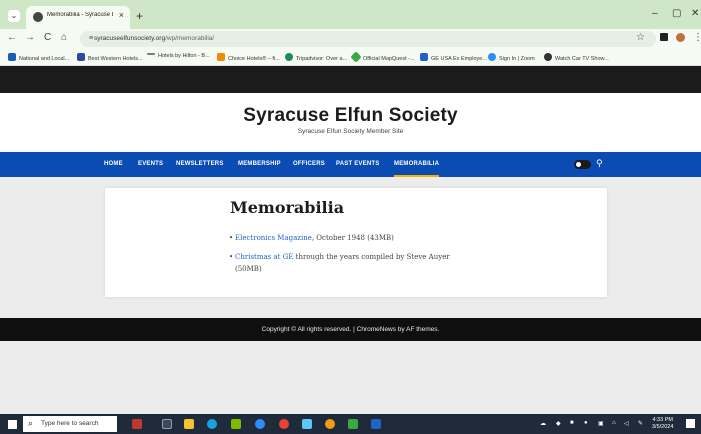 The width and height of the screenshot is (701, 434). I want to click on tray-app-icon: ■, so click(572, 423).